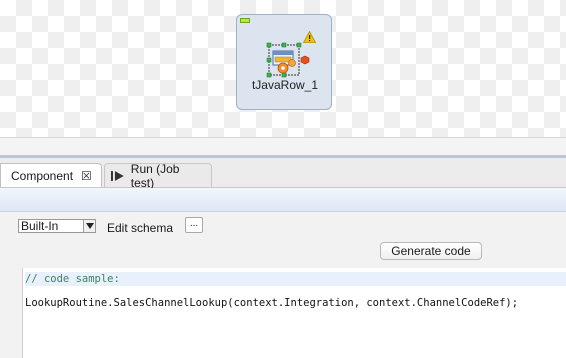 The width and height of the screenshot is (566, 358). I want to click on code-comment-line: // code sample:, so click(295, 279).